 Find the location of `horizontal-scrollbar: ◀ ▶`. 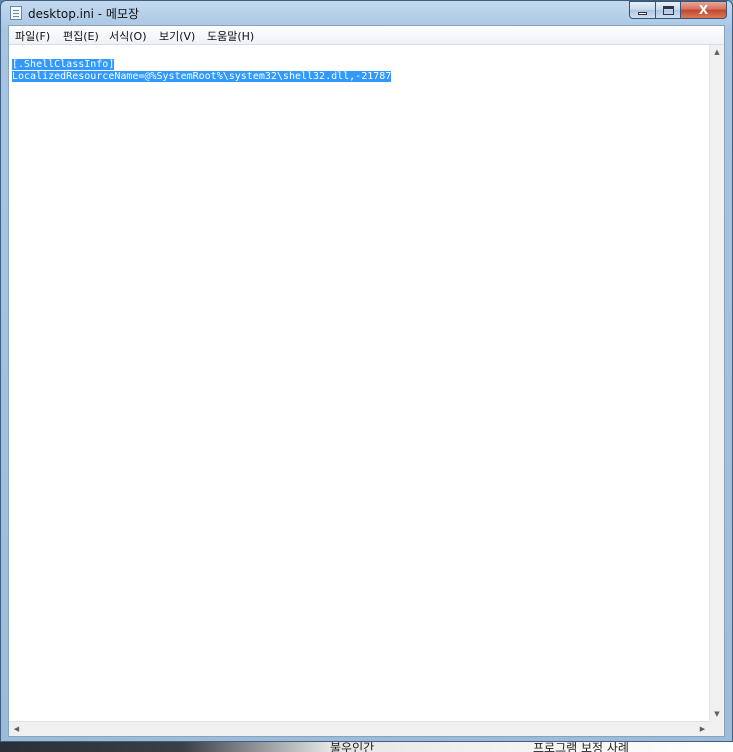

horizontal-scrollbar: ◀ ▶ is located at coordinates (359, 728).